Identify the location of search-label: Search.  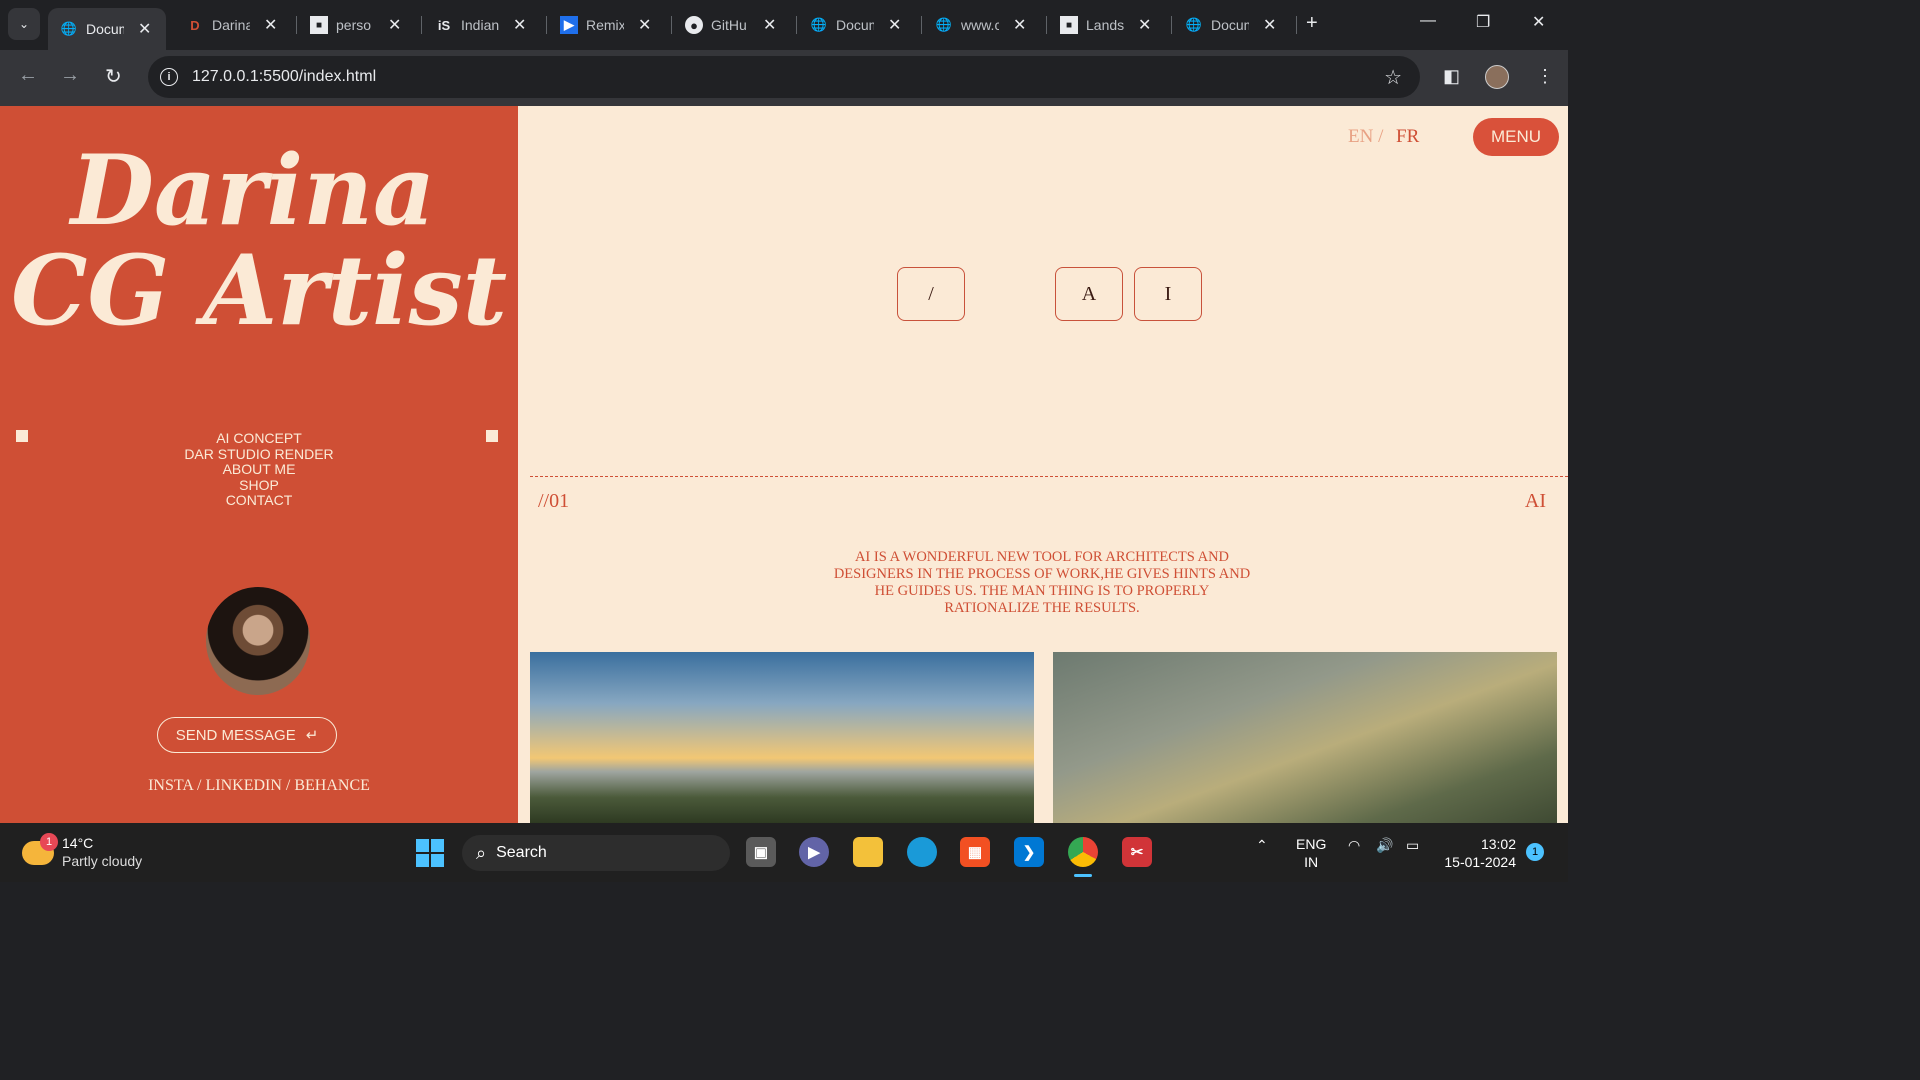
(521, 852).